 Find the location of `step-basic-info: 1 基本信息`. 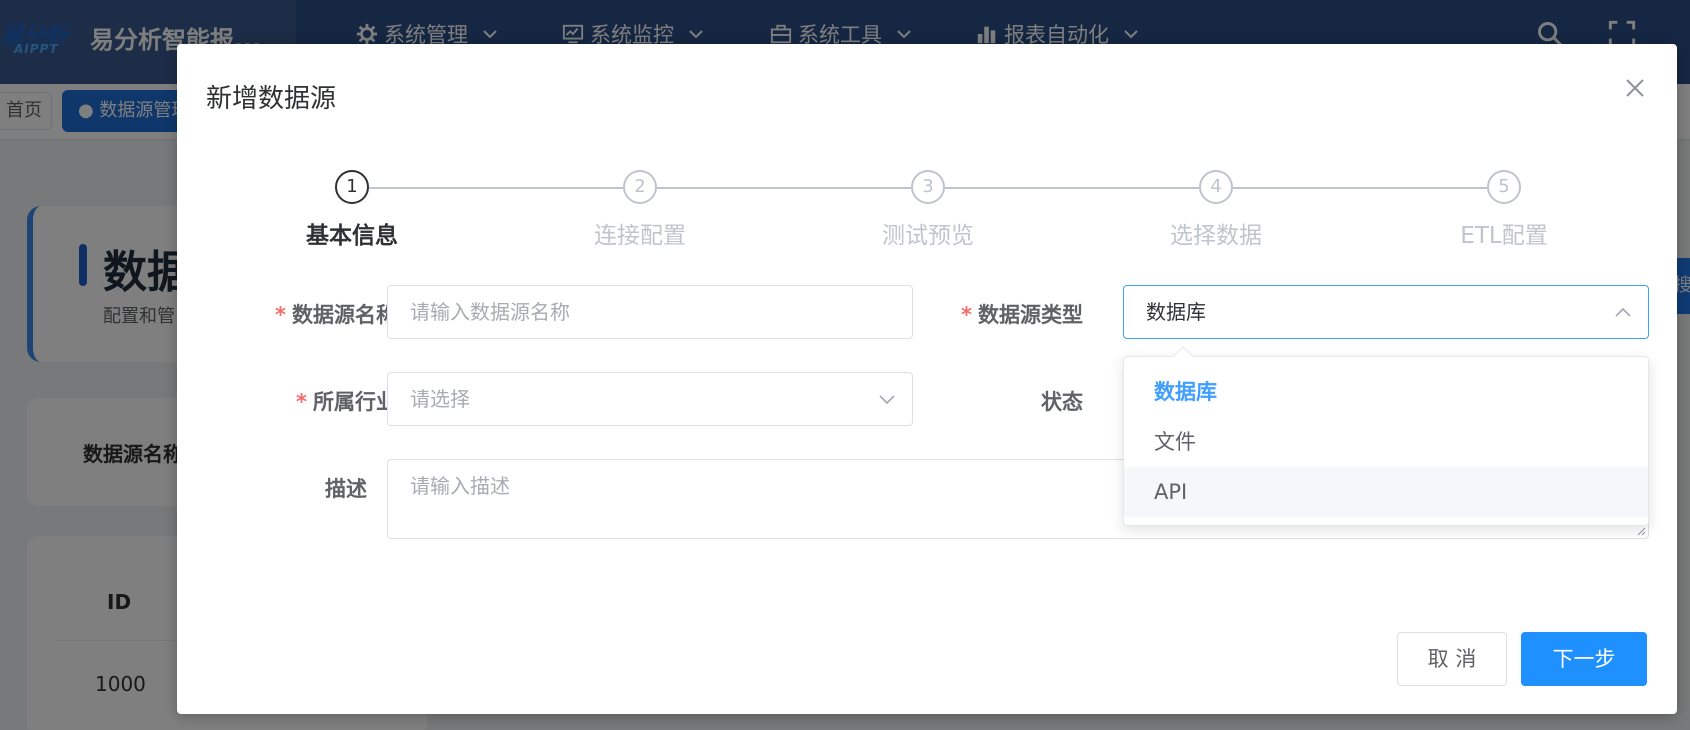

step-basic-info: 1 基本信息 is located at coordinates (352, 210).